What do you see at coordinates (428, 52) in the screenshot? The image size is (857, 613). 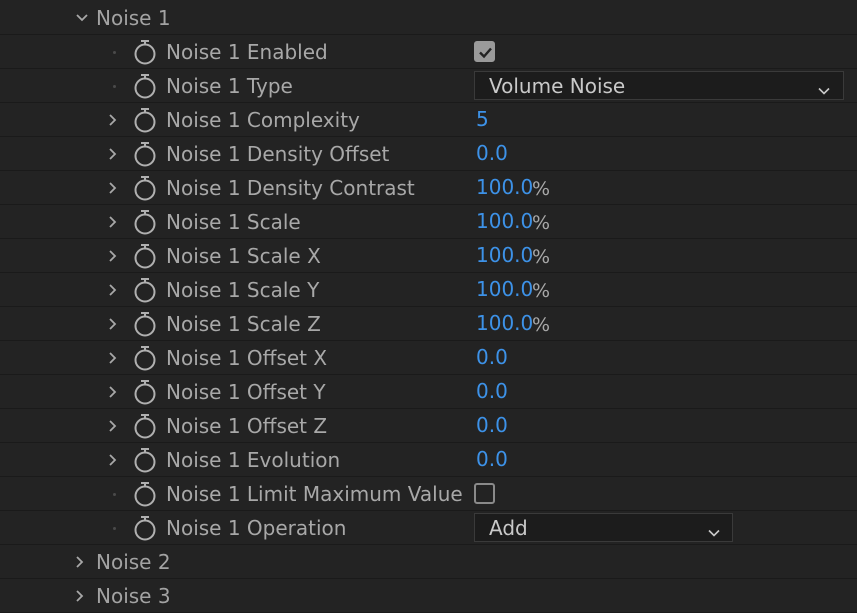 I see `property-row-enabled: Noise 1 Enabled` at bounding box center [428, 52].